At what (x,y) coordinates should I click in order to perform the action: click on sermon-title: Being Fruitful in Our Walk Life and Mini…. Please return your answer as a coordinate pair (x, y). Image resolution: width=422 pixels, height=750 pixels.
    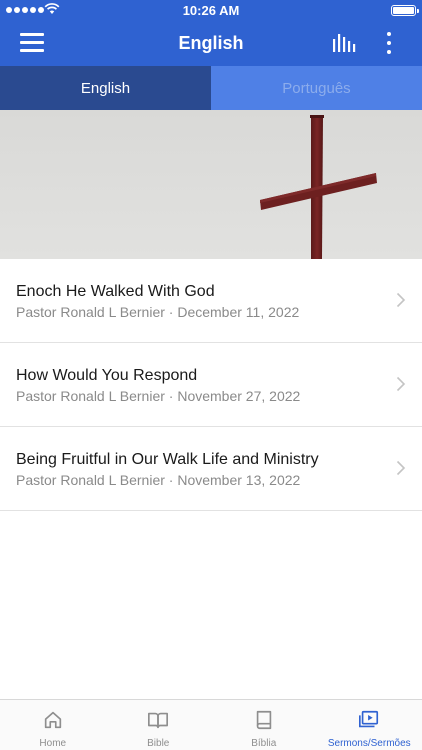
    Looking at the image, I should click on (167, 459).